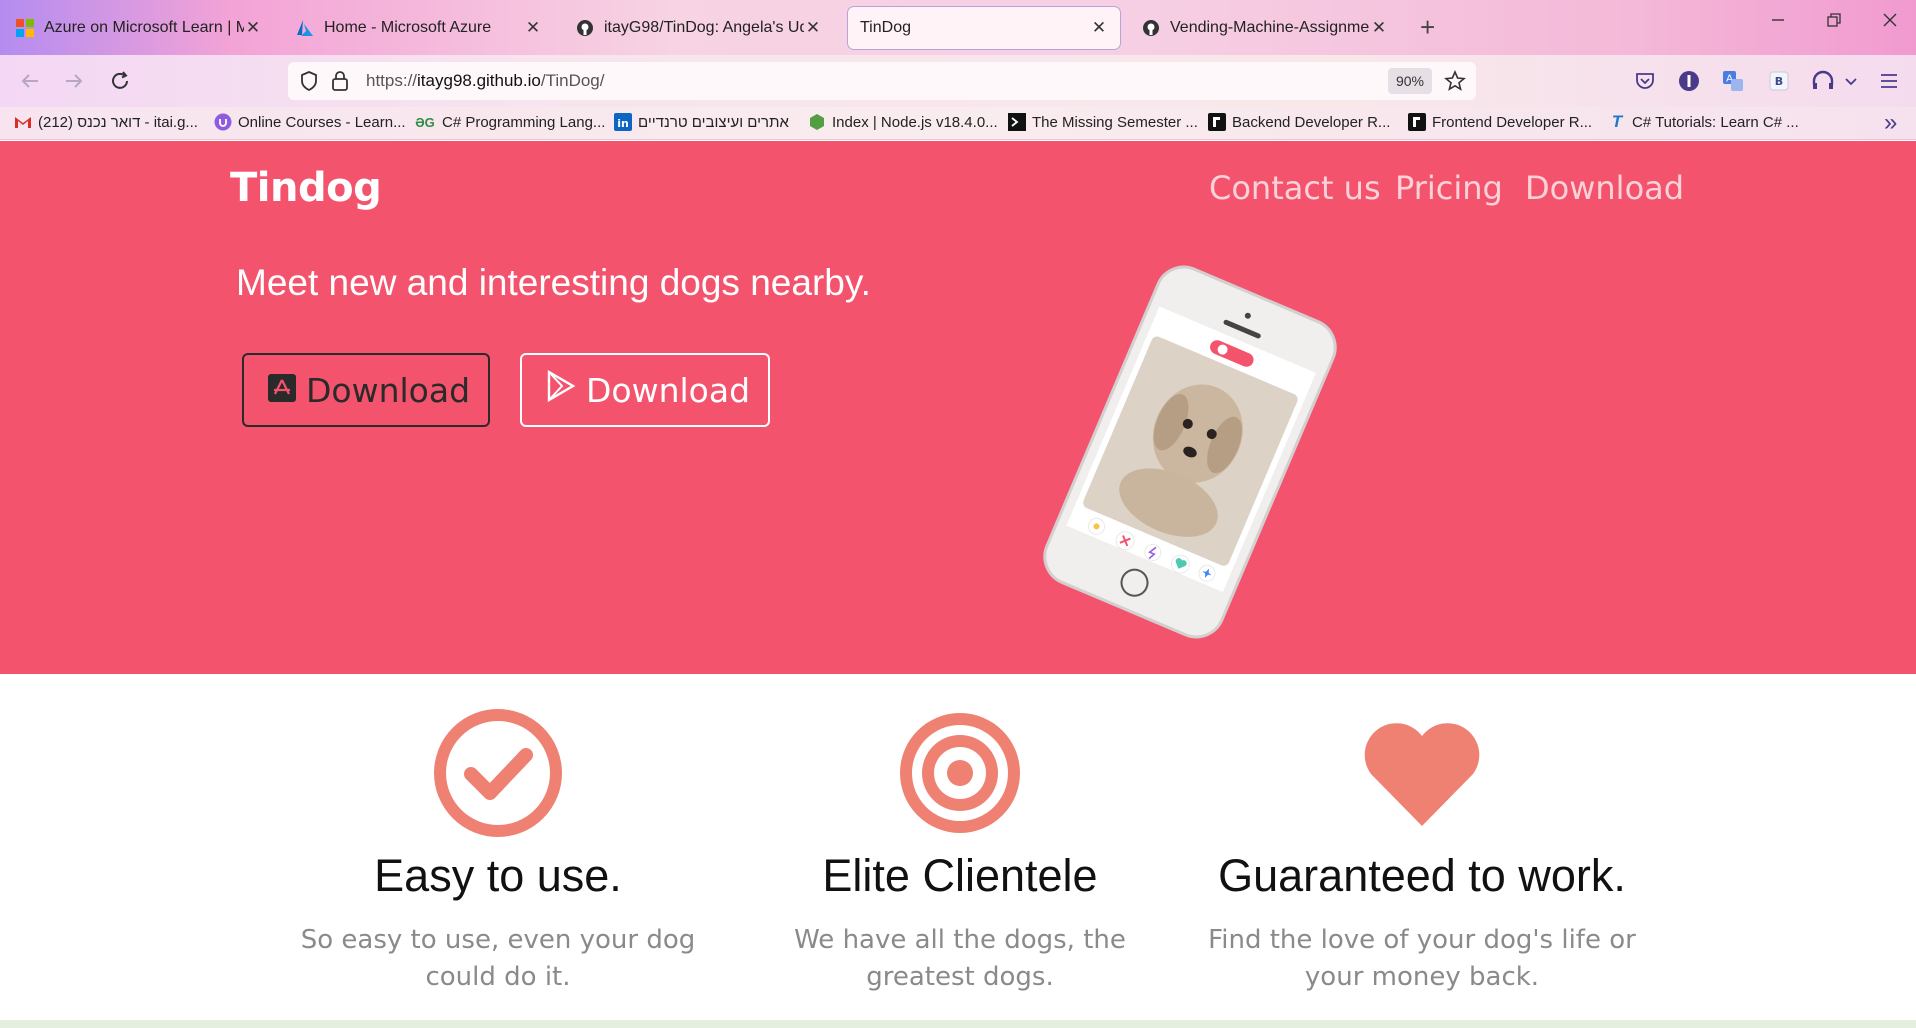 This screenshot has height=1028, width=1916. I want to click on udemy-icon, so click(223, 122).